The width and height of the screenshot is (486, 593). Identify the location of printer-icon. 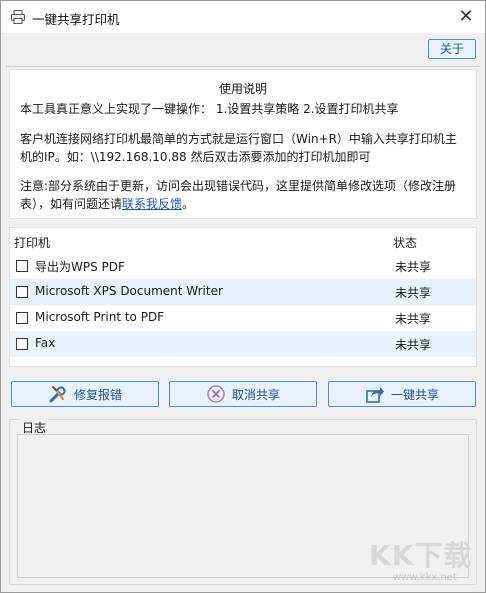
(18, 17).